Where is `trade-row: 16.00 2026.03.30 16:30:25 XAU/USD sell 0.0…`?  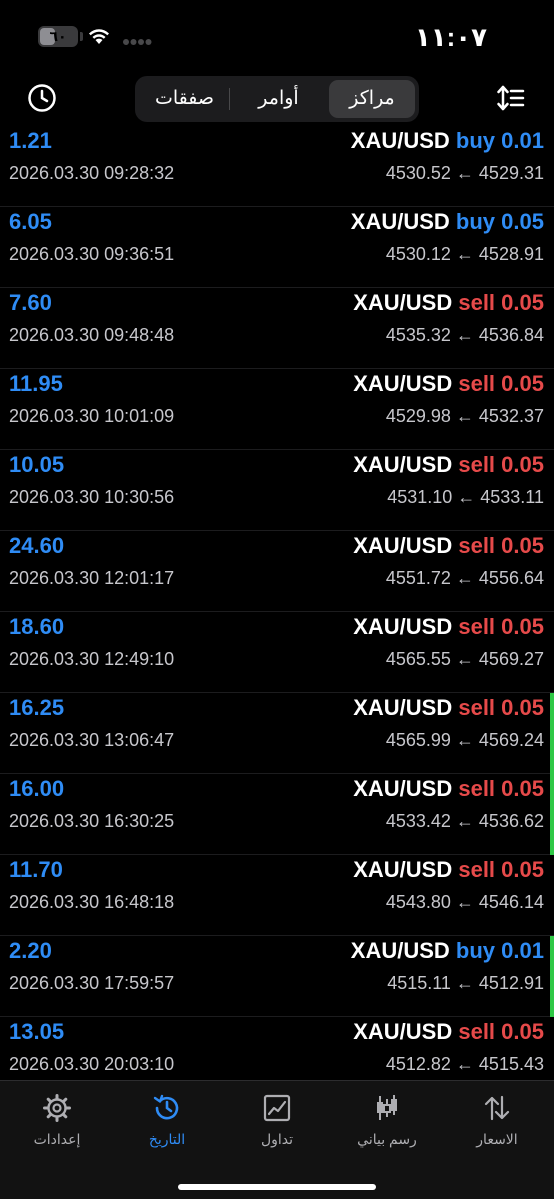 trade-row: 16.00 2026.03.30 16:30:25 XAU/USD sell 0.0… is located at coordinates (277, 814).